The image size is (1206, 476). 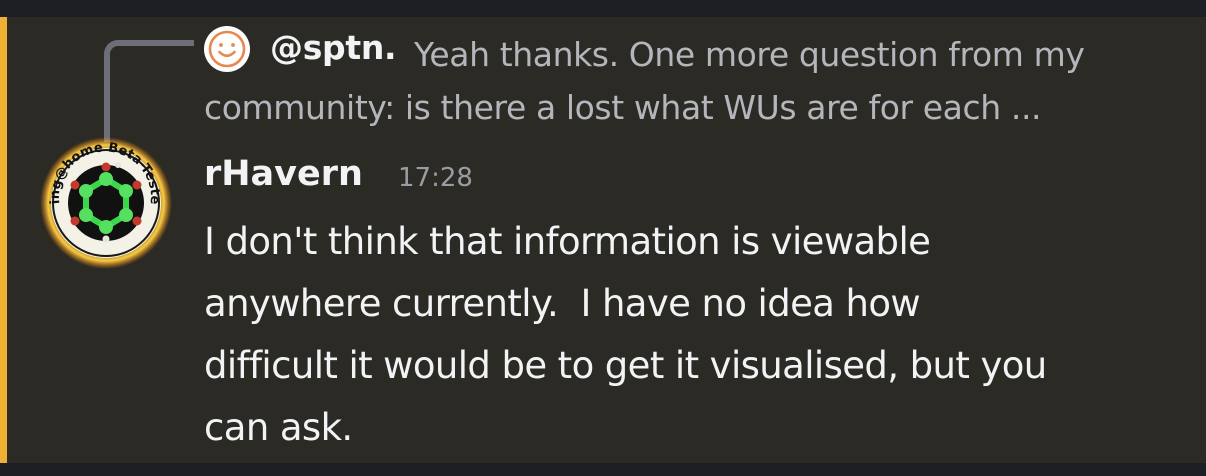 I want to click on molecule-badge-icon: ing@home Beta-Tester, so click(x=103, y=196).